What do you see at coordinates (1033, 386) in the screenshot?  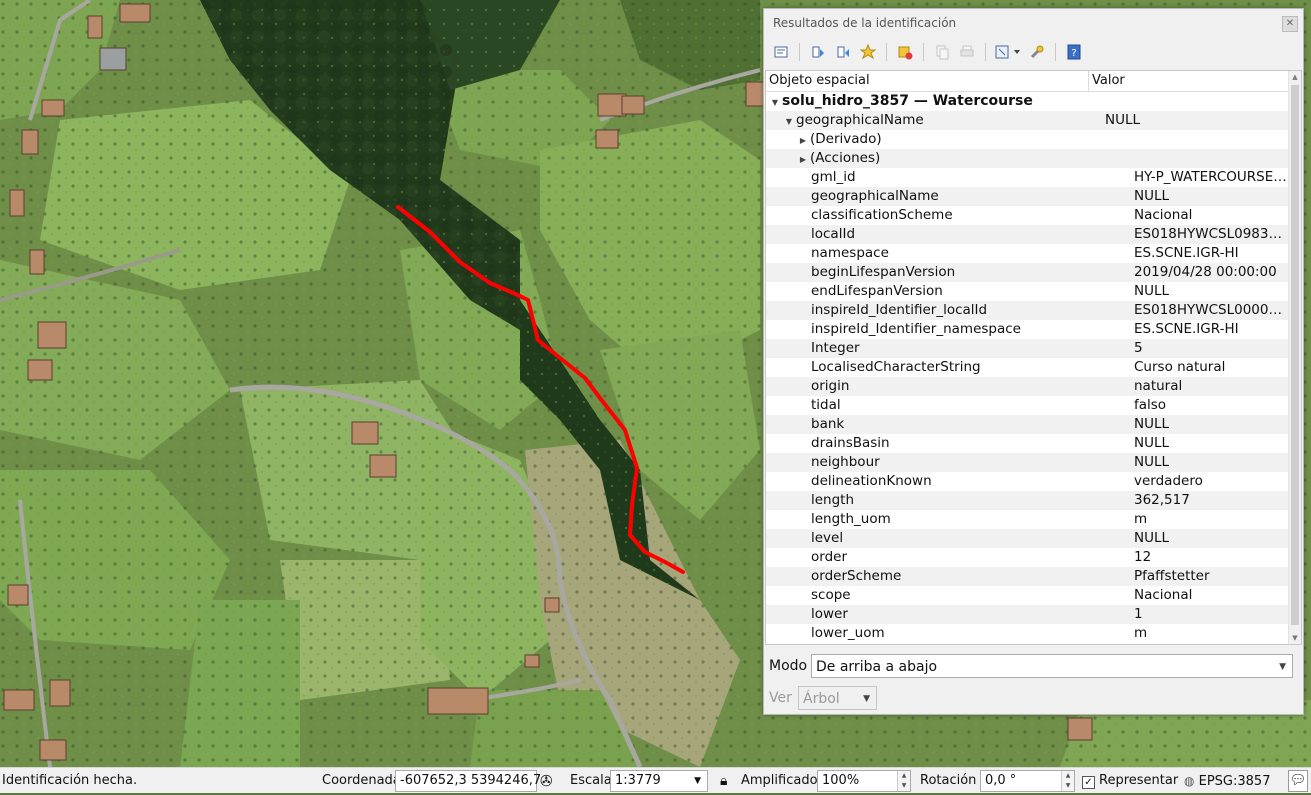 I see `attribute-row: origin natural` at bounding box center [1033, 386].